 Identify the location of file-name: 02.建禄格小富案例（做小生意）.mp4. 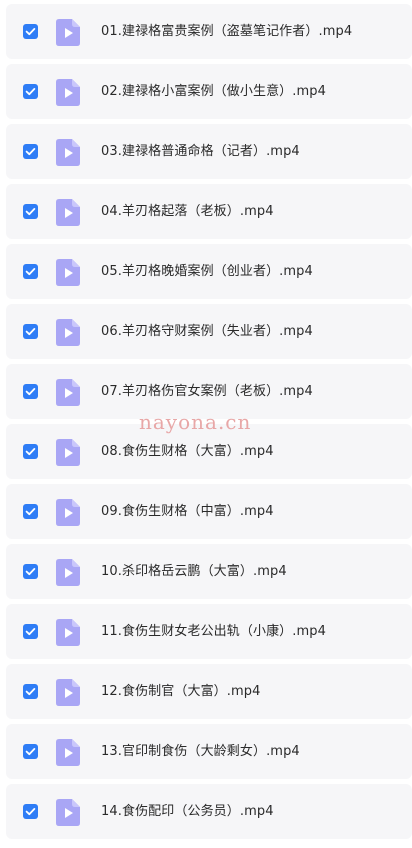
(213, 91).